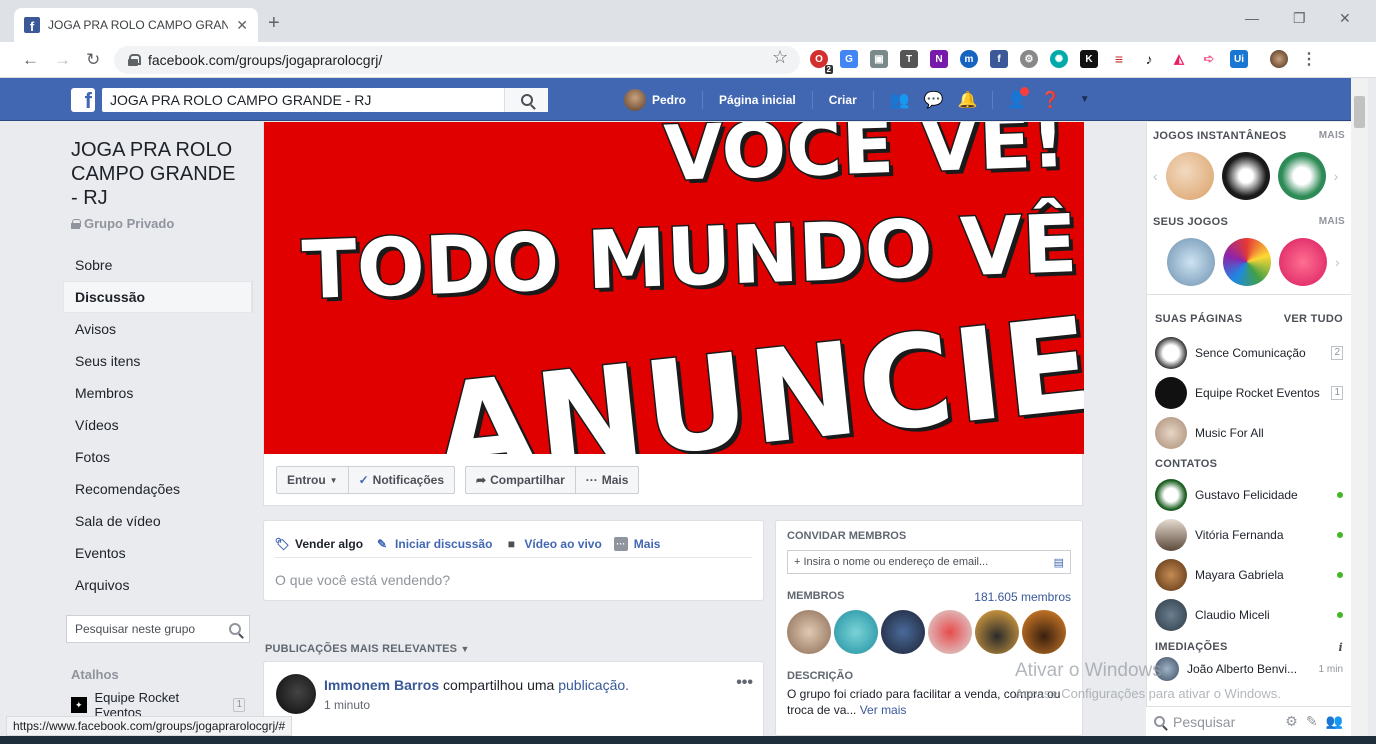  What do you see at coordinates (158, 166) in the screenshot?
I see `group-title: JOGA PRA ROLO CAMPO GRANDE - RJ` at bounding box center [158, 166].